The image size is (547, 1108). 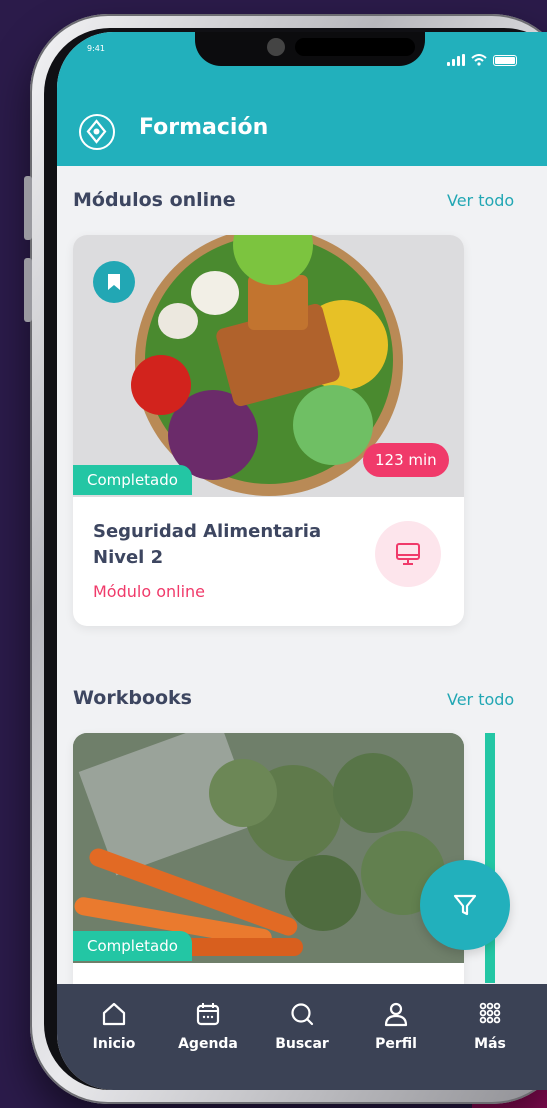 I want to click on nav-label: Más, so click(x=490, y=1044).